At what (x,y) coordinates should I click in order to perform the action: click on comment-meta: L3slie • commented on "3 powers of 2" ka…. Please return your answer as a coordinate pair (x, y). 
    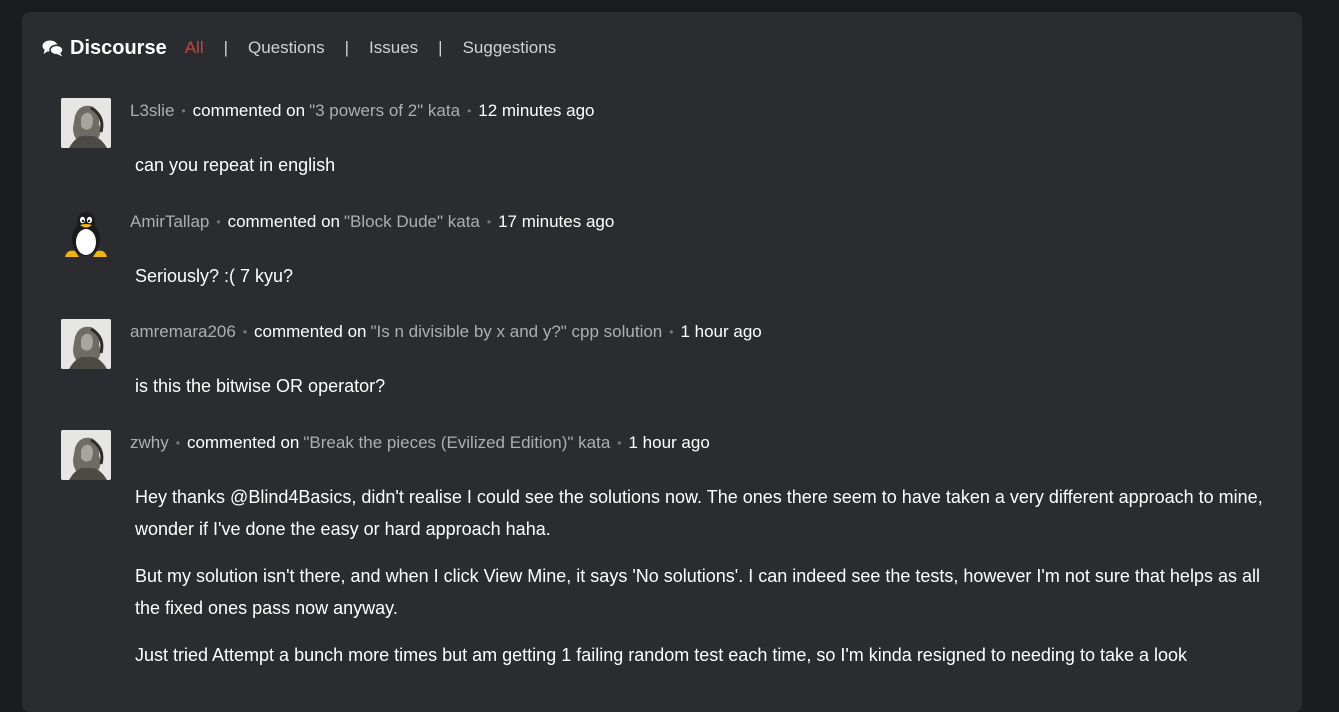
    Looking at the image, I should click on (362, 111).